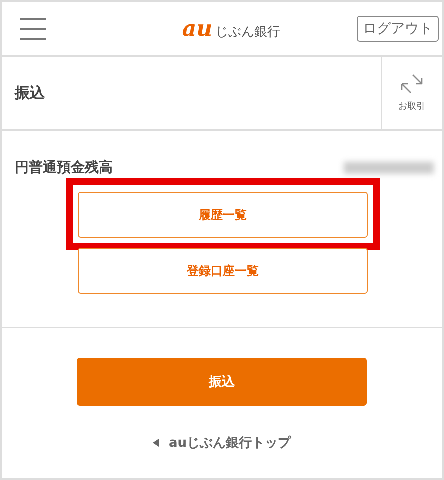 The image size is (444, 480). What do you see at coordinates (398, 29) in the screenshot?
I see `logout-button: ログアウト` at bounding box center [398, 29].